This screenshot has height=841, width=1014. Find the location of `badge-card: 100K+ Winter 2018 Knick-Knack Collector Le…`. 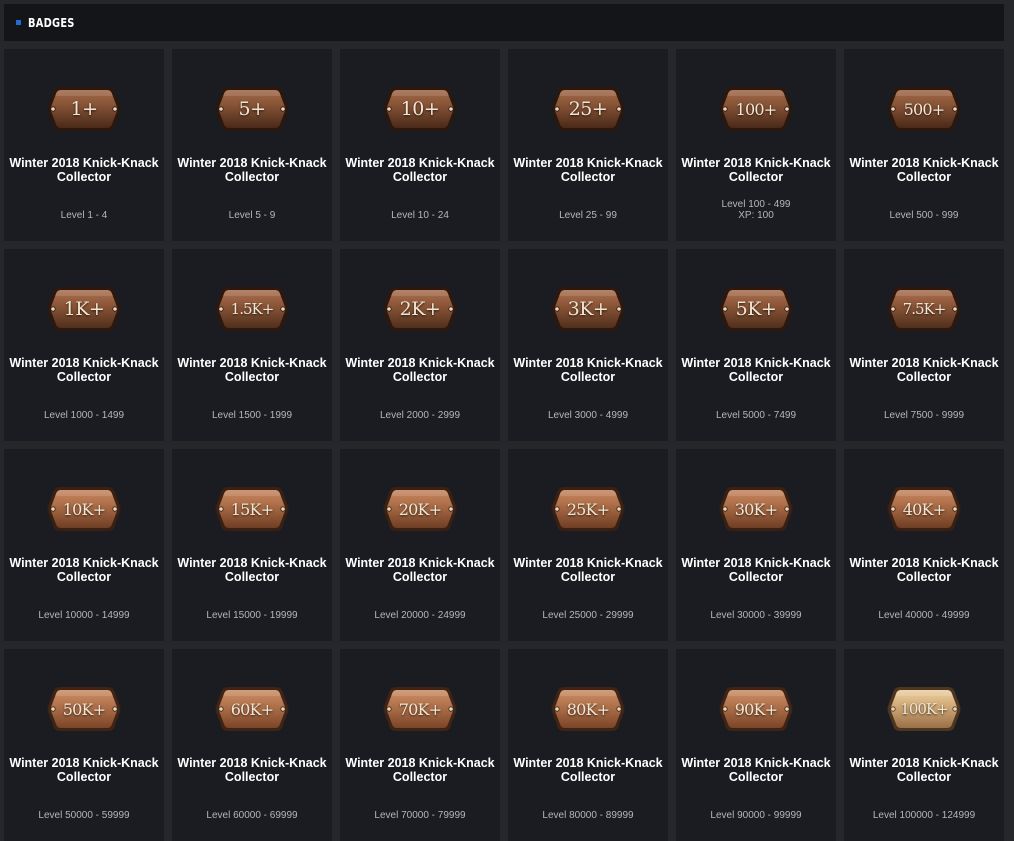

badge-card: 100K+ Winter 2018 Knick-Knack Collector Le… is located at coordinates (924, 745).